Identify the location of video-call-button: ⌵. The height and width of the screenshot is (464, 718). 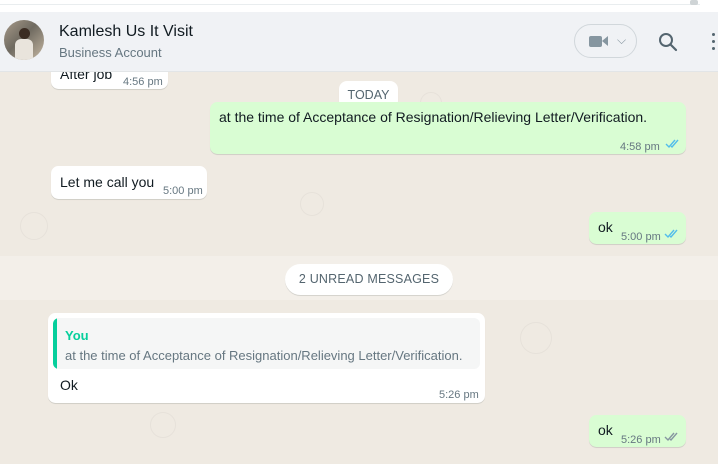
(605, 41).